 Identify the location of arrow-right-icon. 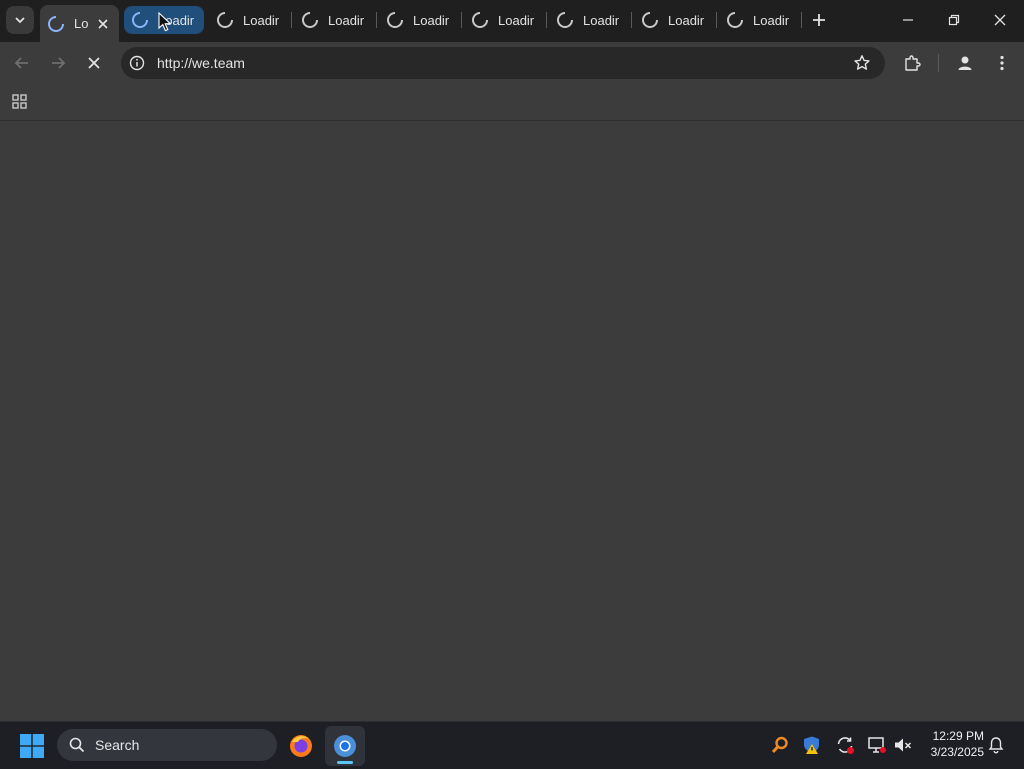
(59, 63).